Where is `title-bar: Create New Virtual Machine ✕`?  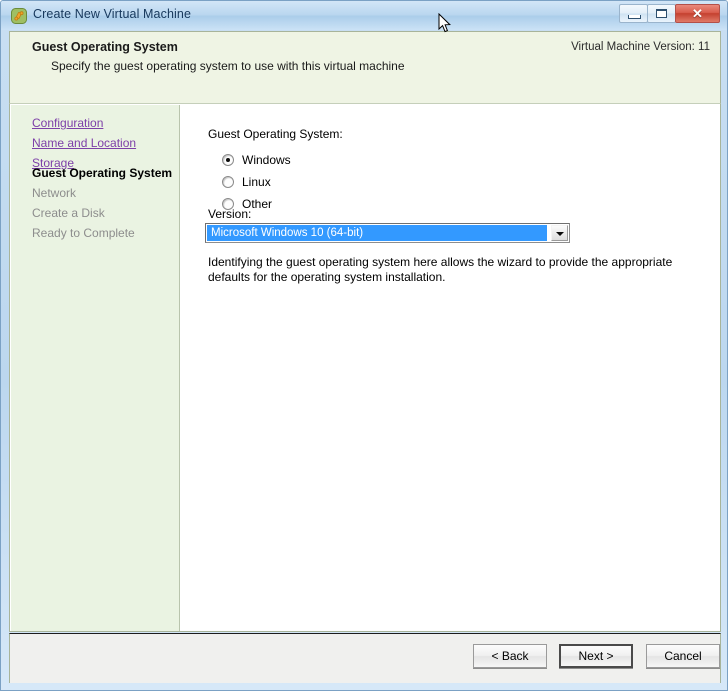 title-bar: Create New Virtual Machine ✕ is located at coordinates (364, 15).